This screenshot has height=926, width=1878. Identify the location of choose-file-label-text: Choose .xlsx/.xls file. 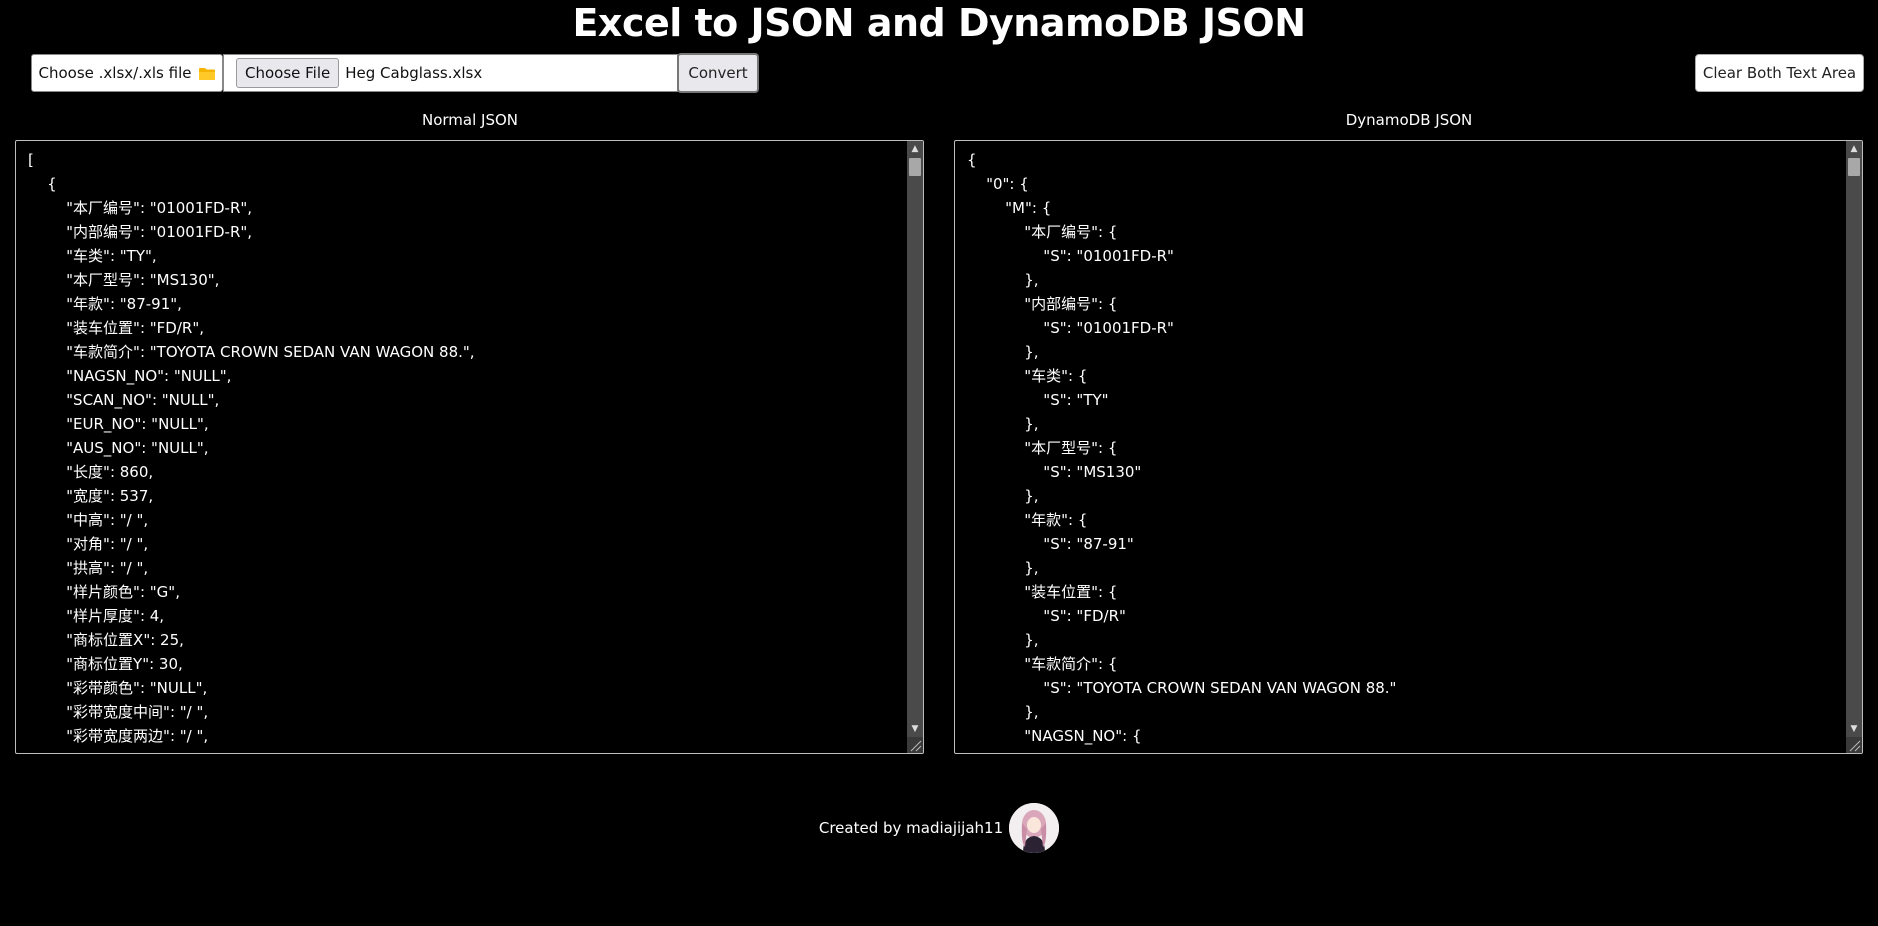
(115, 73).